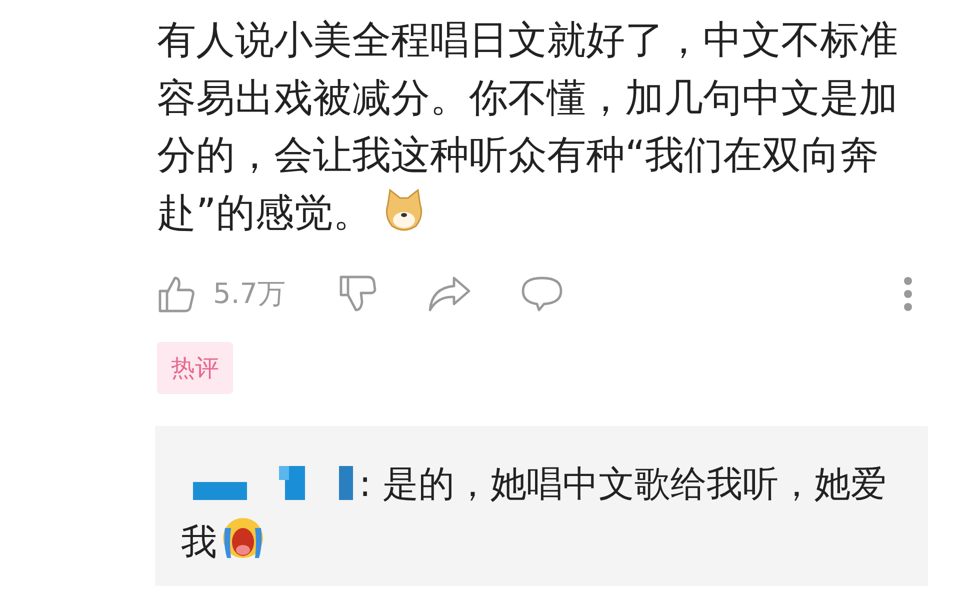  I want to click on reply-text: : 是的，她唱中文歌给我听，她爱我, so click(534, 514).